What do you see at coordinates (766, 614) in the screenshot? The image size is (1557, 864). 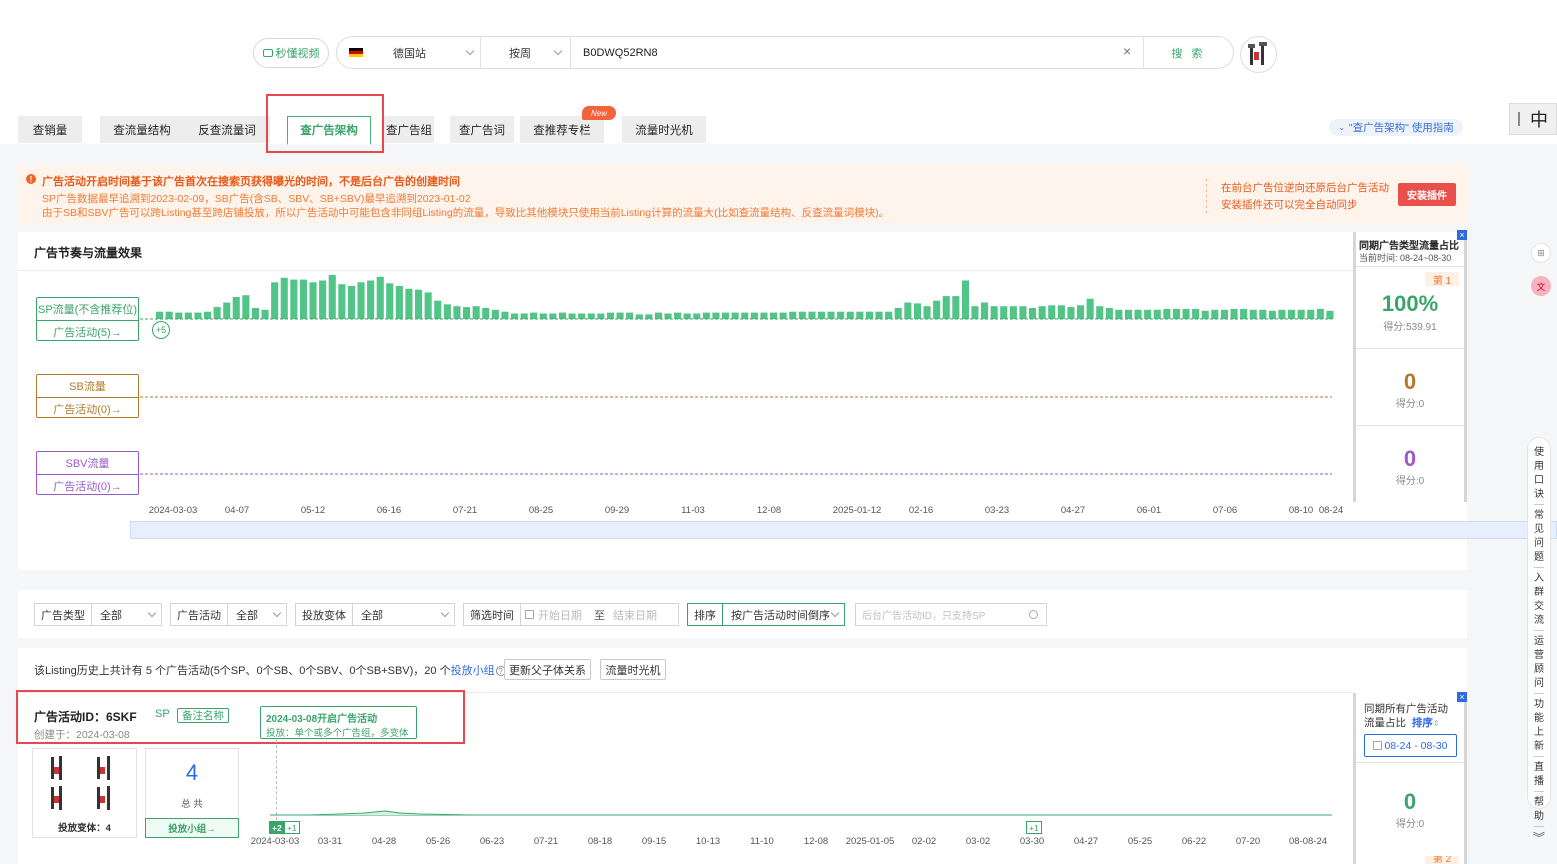 I see `sort-select: 排序 按广告活动时间倒序` at bounding box center [766, 614].